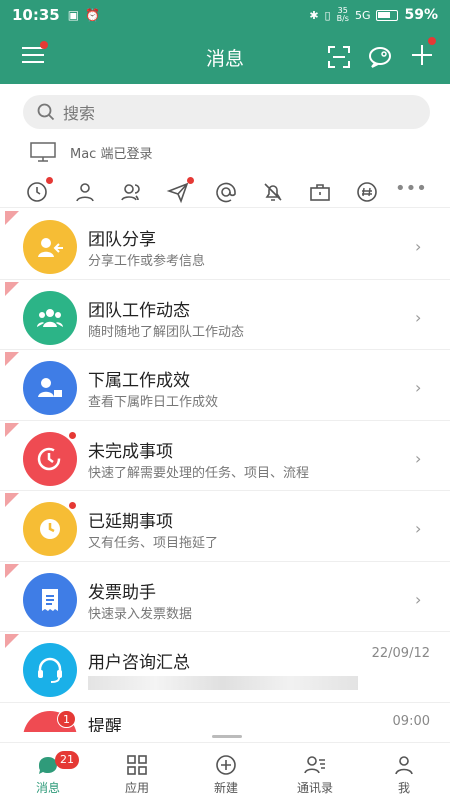 This screenshot has height=800, width=450. I want to click on scan-icon, so click(339, 57).